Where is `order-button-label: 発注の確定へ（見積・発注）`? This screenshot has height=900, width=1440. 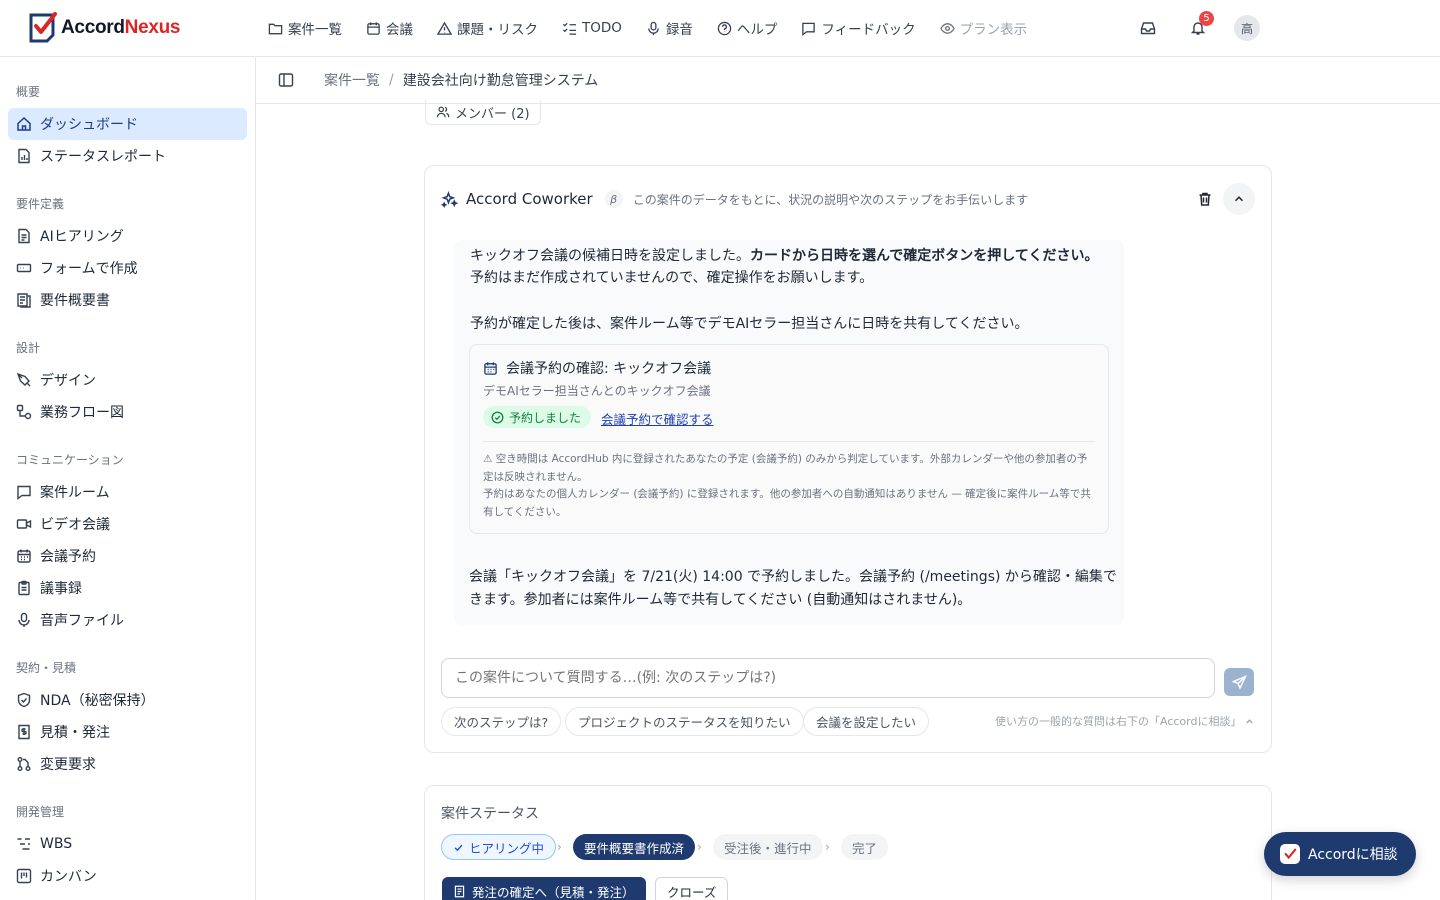
order-button-label: 発注の確定へ（見積・発注） is located at coordinates (553, 892).